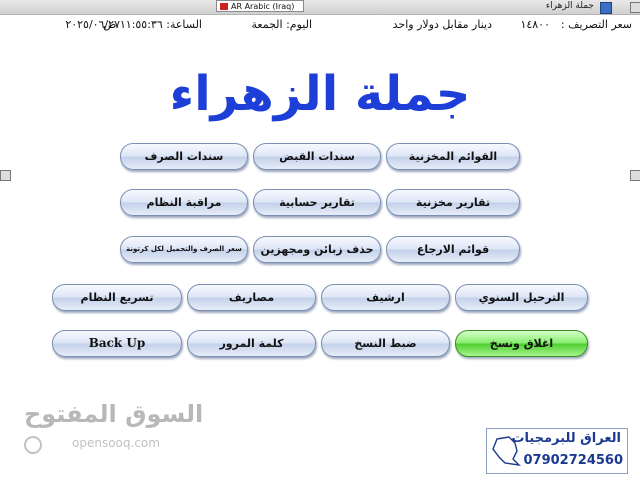 The height and width of the screenshot is (480, 640). I want to click on input-language-label: AR Arabic (Iraq), so click(263, 6).